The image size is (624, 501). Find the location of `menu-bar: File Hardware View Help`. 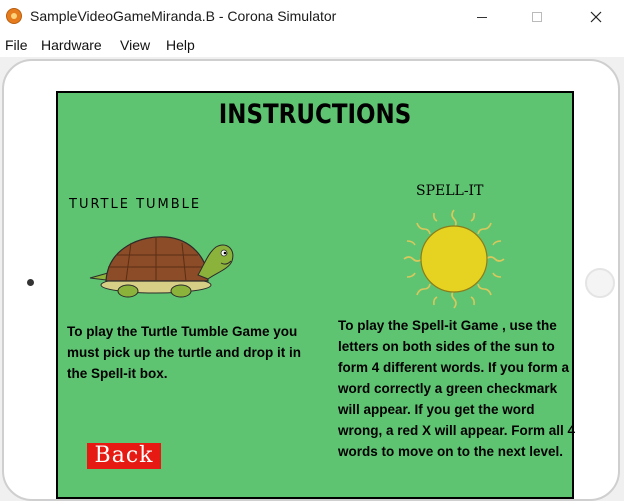

menu-bar: File Hardware View Help is located at coordinates (312, 45).